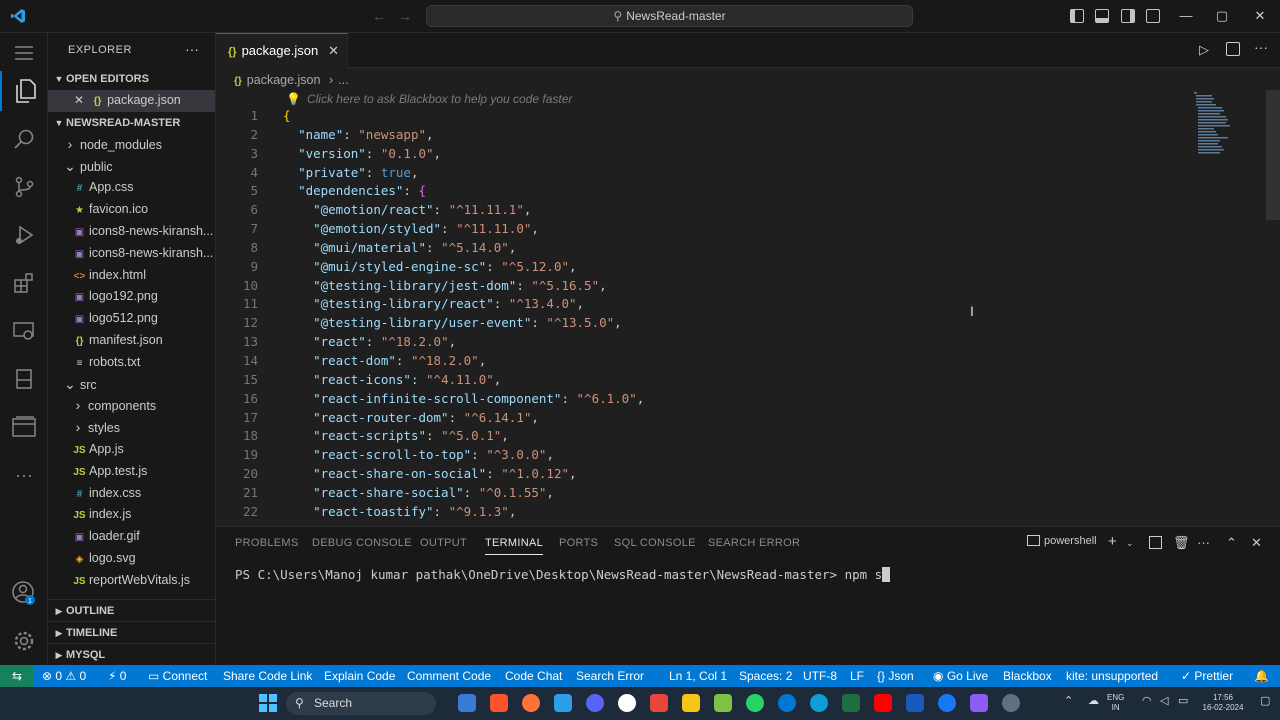 This screenshot has width=1280, height=720. I want to click on taskbar-facebook-icon, so click(947, 703).